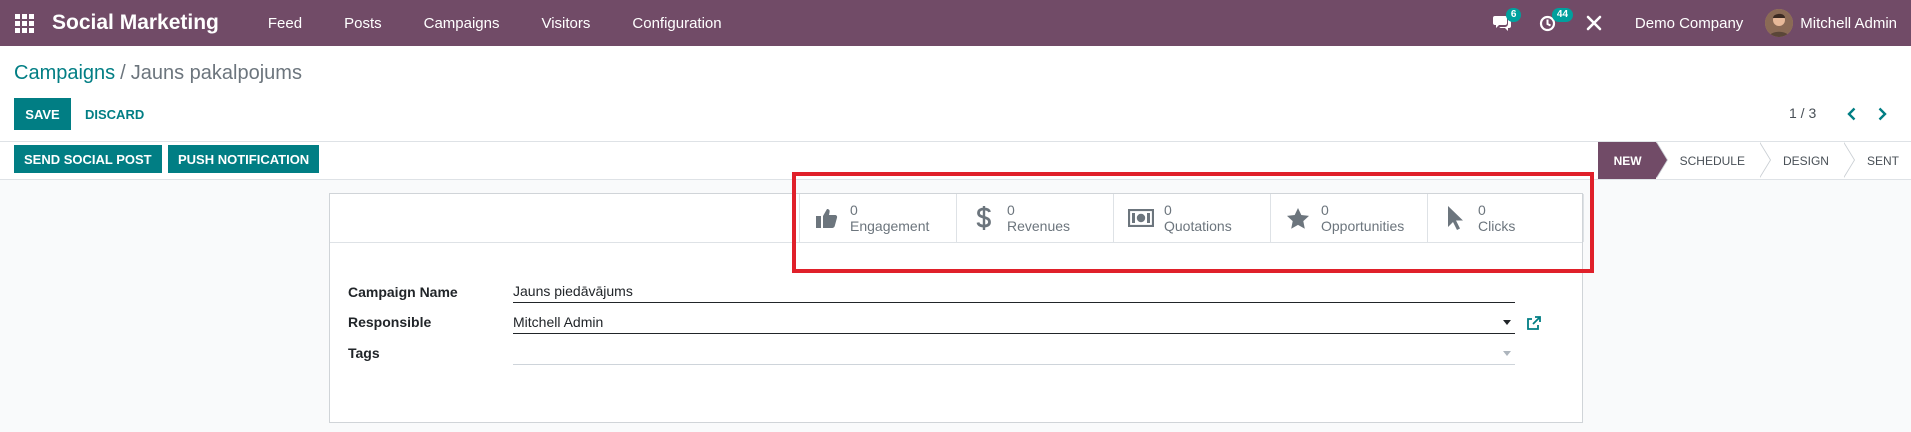  I want to click on responsible-label: Responsible, so click(390, 322).